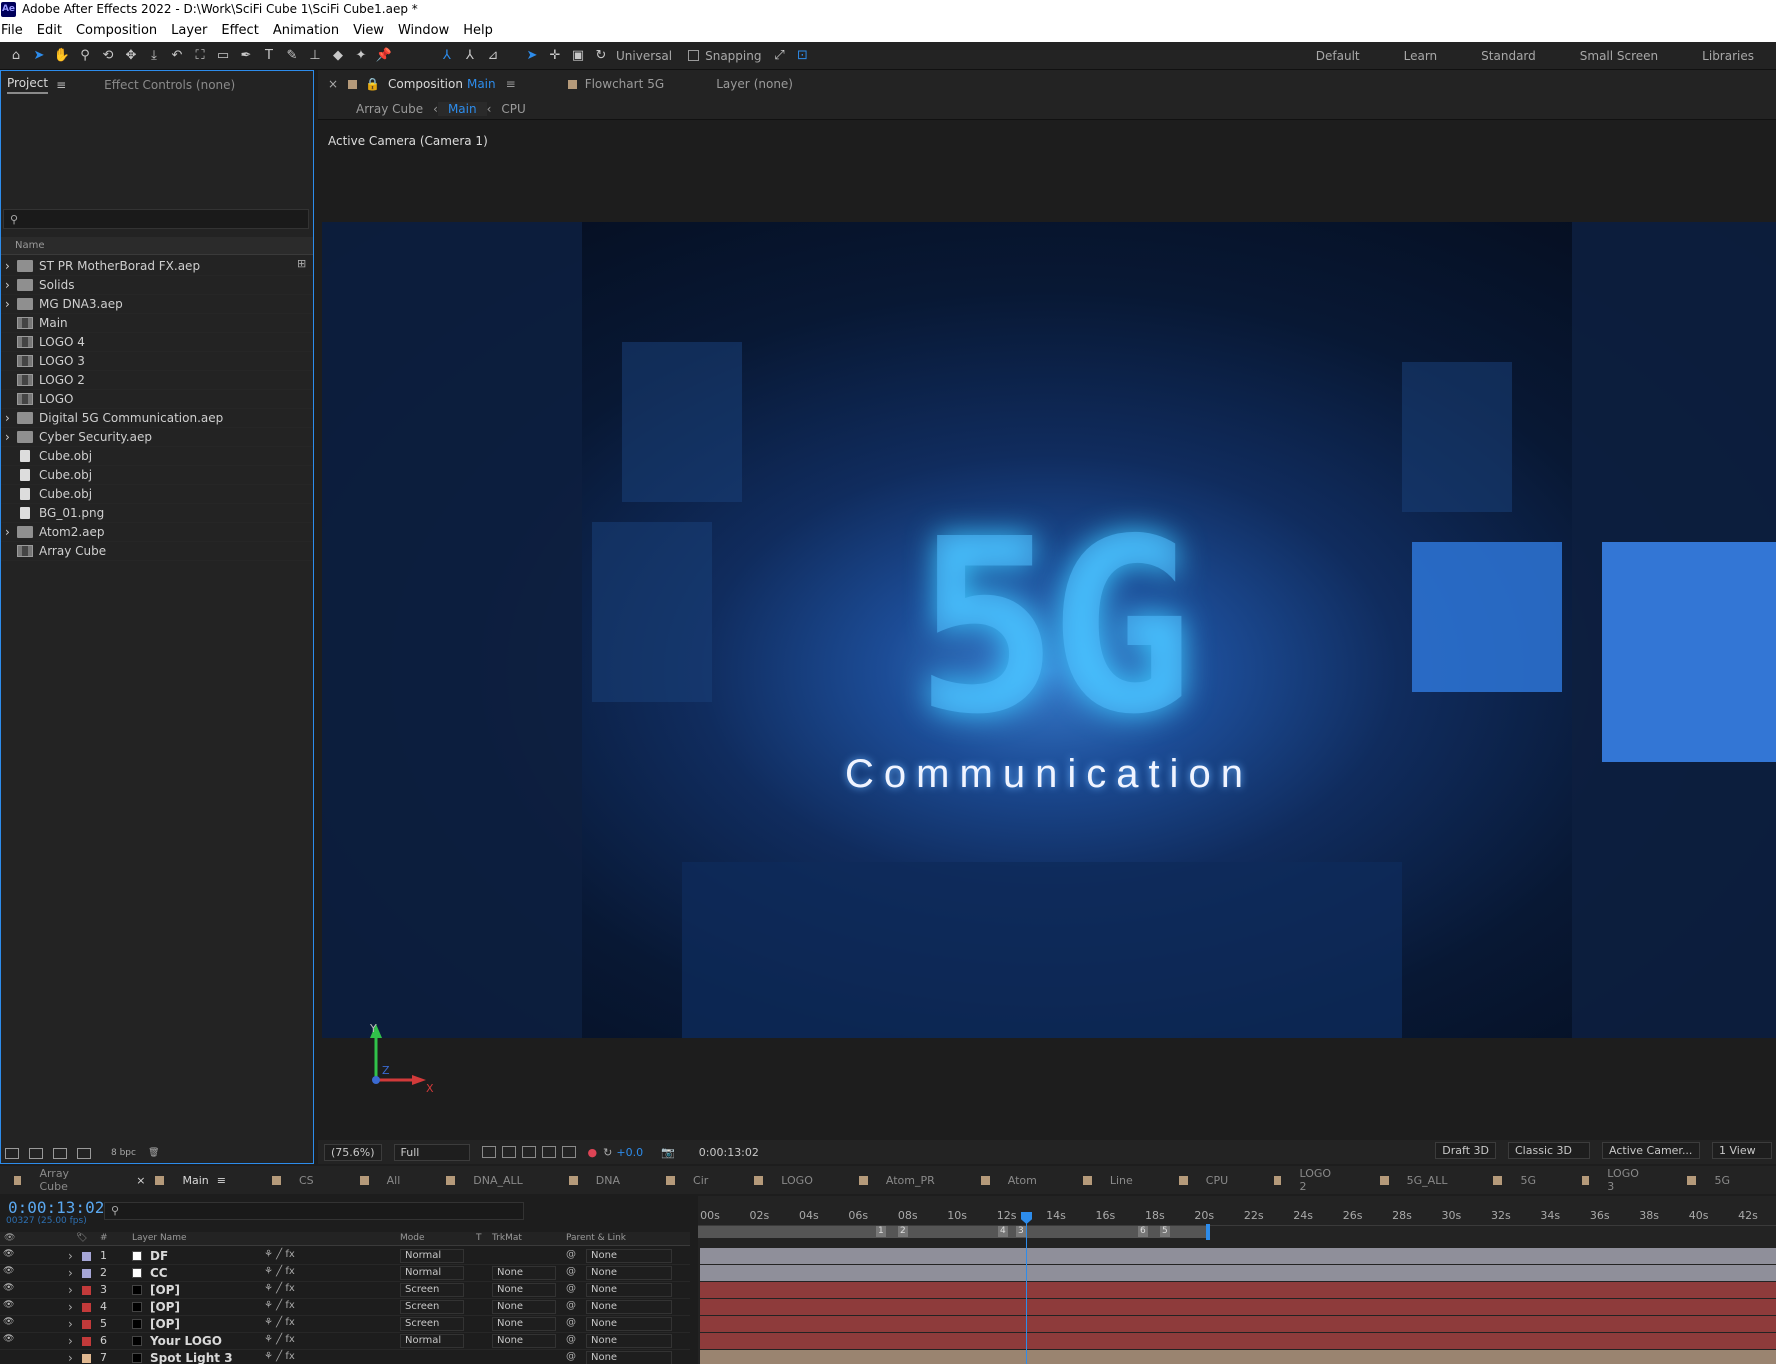 Image resolution: width=1776 pixels, height=1364 pixels. Describe the element at coordinates (157, 532) in the screenshot. I see `project-item: › Atom2.aep` at that location.